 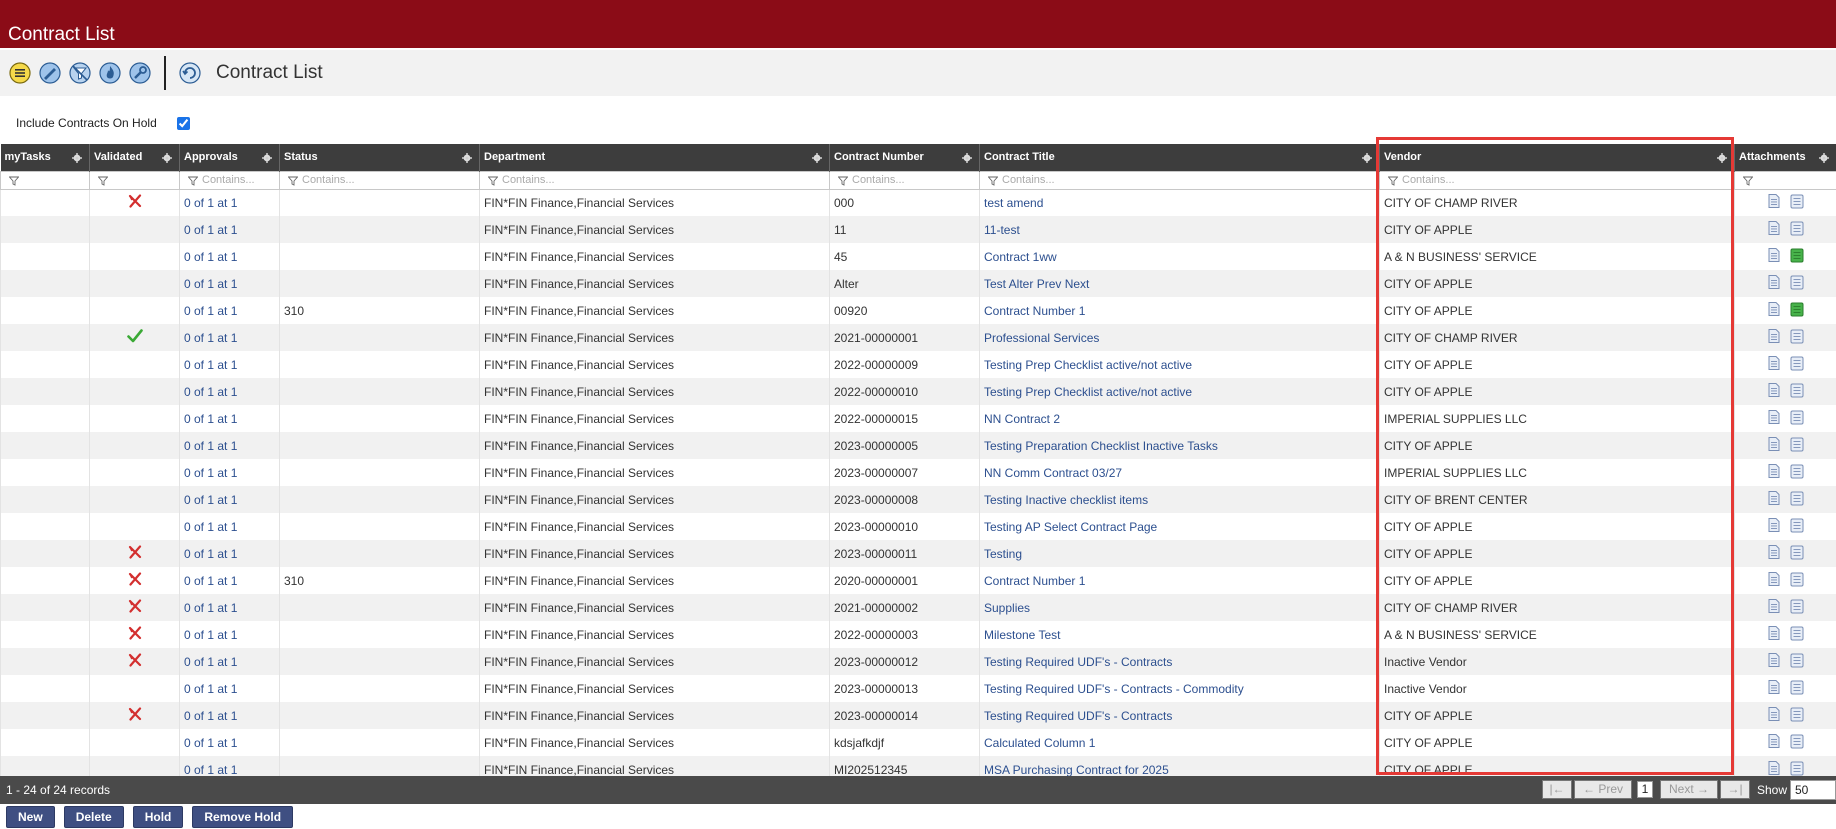 What do you see at coordinates (1557, 157) in the screenshot?
I see `column-header-vendor: Vendor` at bounding box center [1557, 157].